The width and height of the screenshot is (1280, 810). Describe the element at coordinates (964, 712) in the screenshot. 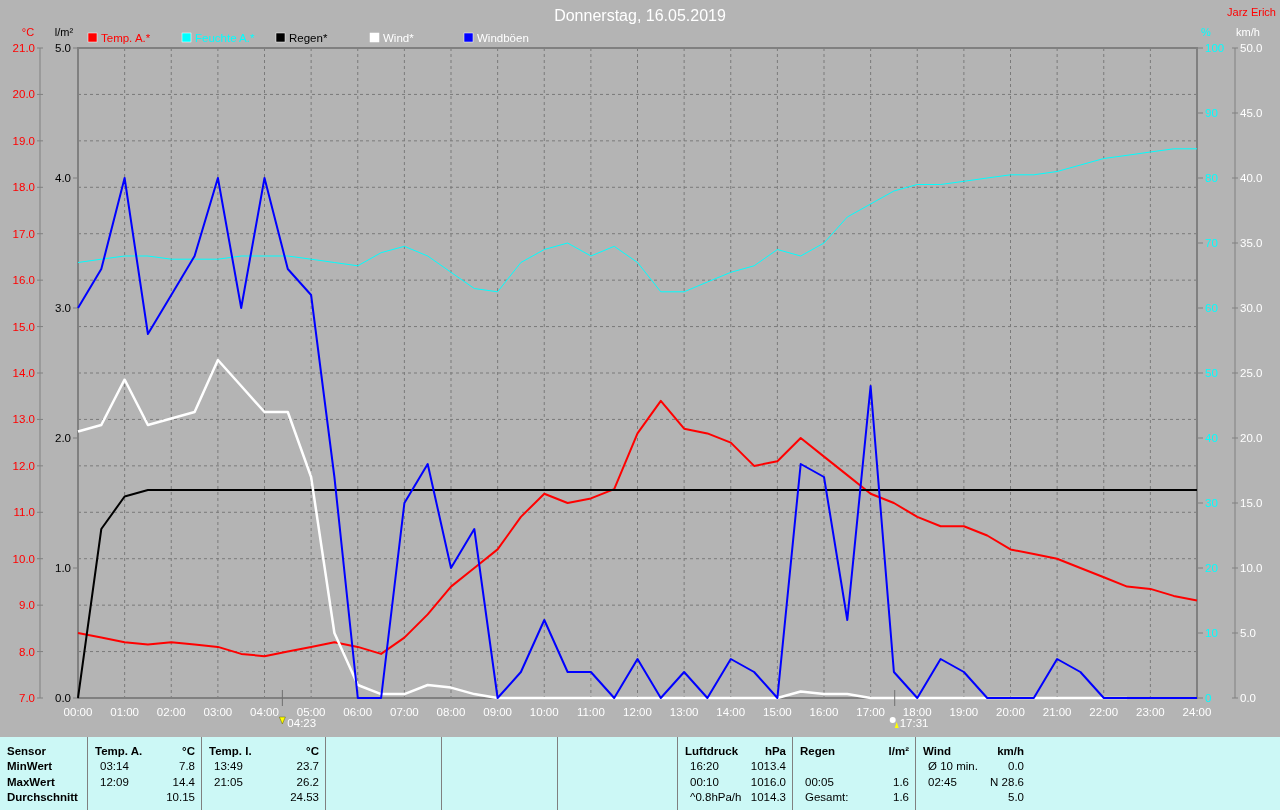

I see `x-tick-label: 19:00` at that location.